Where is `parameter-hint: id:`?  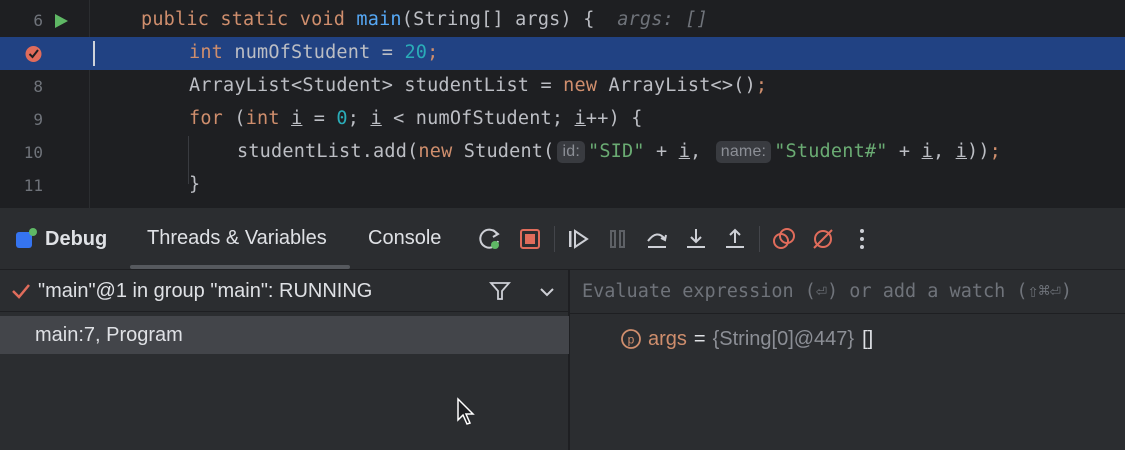
parameter-hint: id: is located at coordinates (571, 152).